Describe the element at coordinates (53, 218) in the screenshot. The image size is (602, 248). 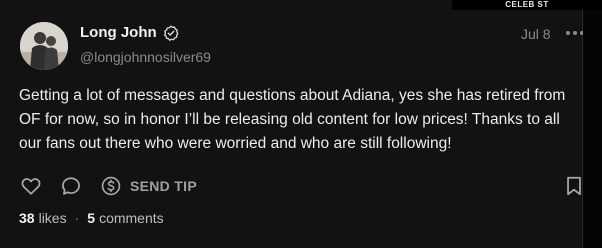
I see `likes-label: likes` at that location.